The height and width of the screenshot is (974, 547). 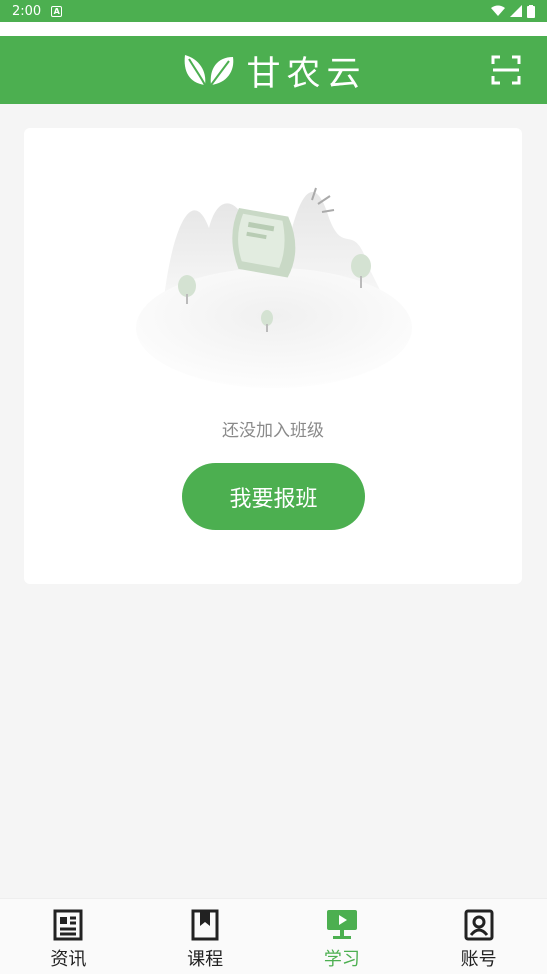 I want to click on leaf-icon, so click(x=208, y=70).